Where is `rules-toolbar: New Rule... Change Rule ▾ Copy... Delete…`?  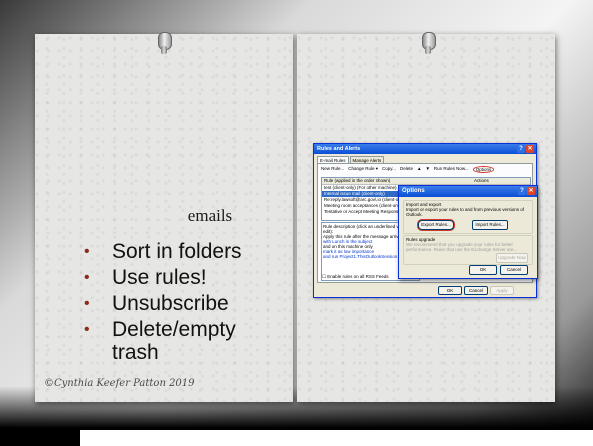
rules-toolbar: New Rule... Change Rule ▾ Copy... Delete… is located at coordinates (425, 169).